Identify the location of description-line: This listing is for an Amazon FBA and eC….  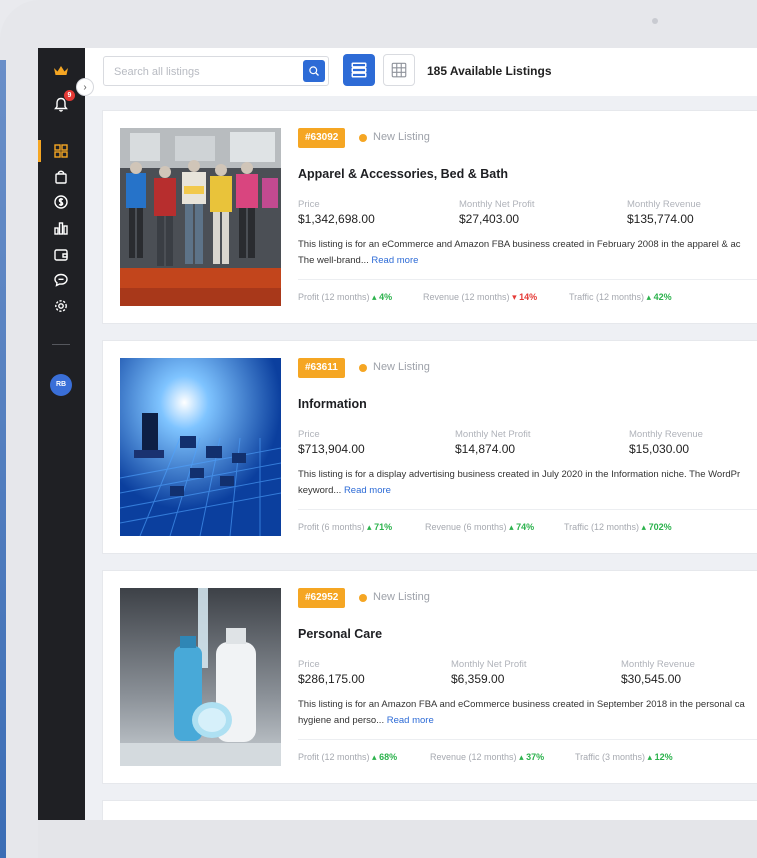
(521, 704).